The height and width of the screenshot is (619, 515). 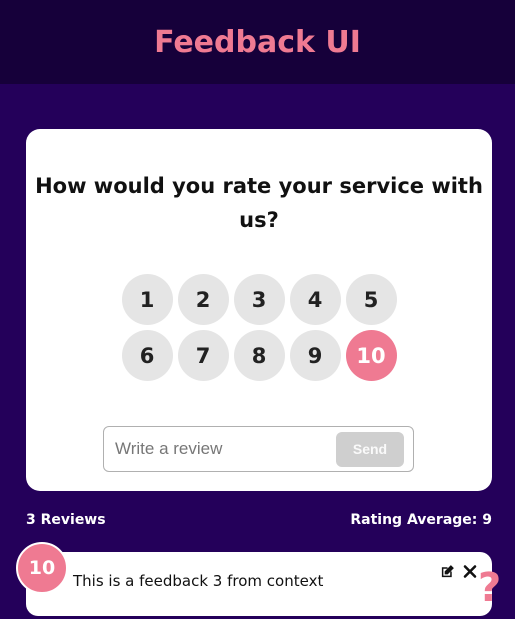 What do you see at coordinates (259, 355) in the screenshot?
I see `rating-option-8: 8` at bounding box center [259, 355].